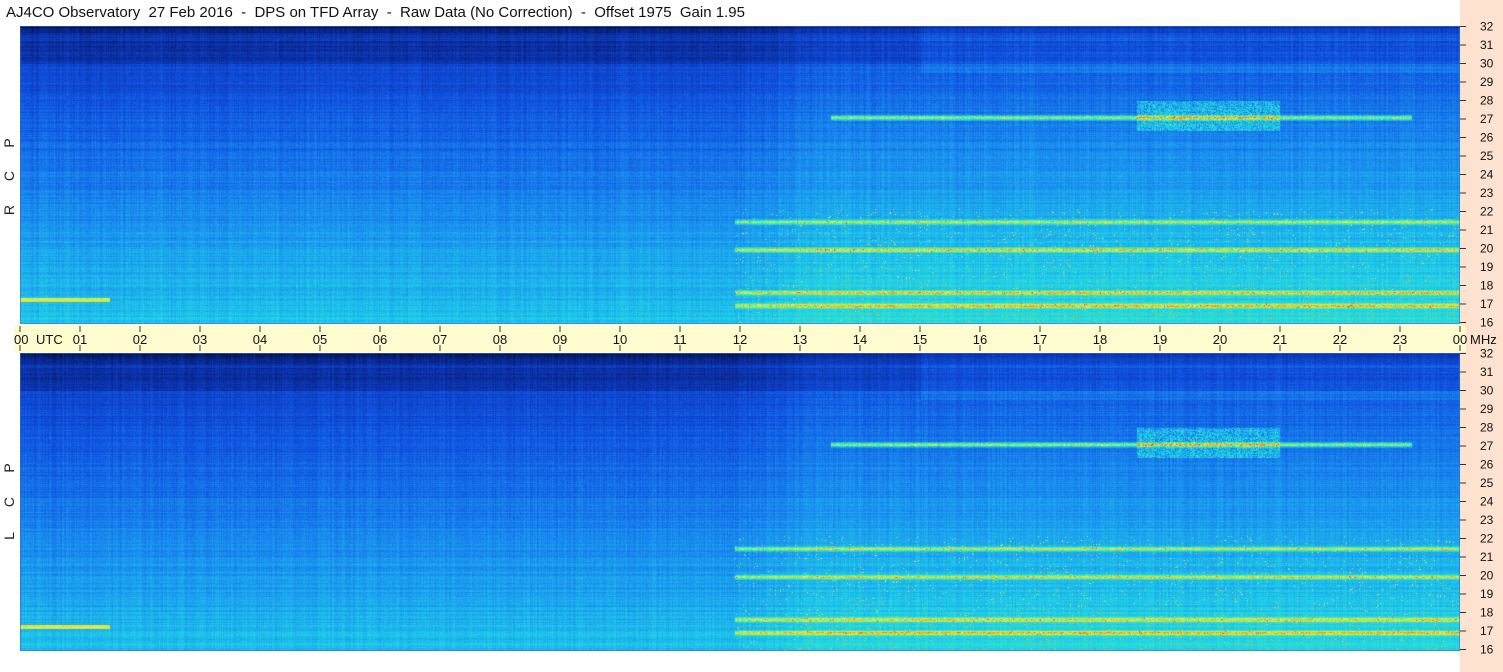 Image resolution: width=1503 pixels, height=672 pixels. I want to click on rcp-label-r: P, so click(9, 143).